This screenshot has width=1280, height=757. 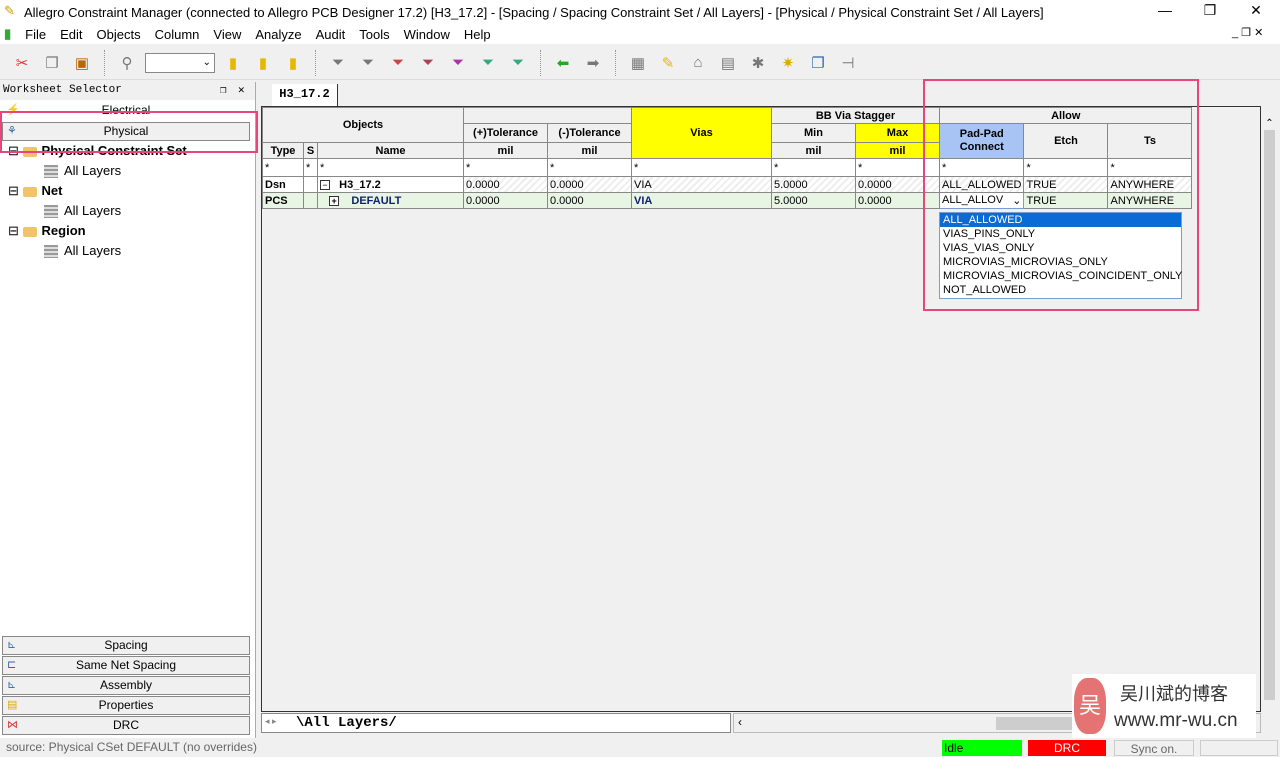 I want to click on scroll-thumb, so click(x=1269, y=415).